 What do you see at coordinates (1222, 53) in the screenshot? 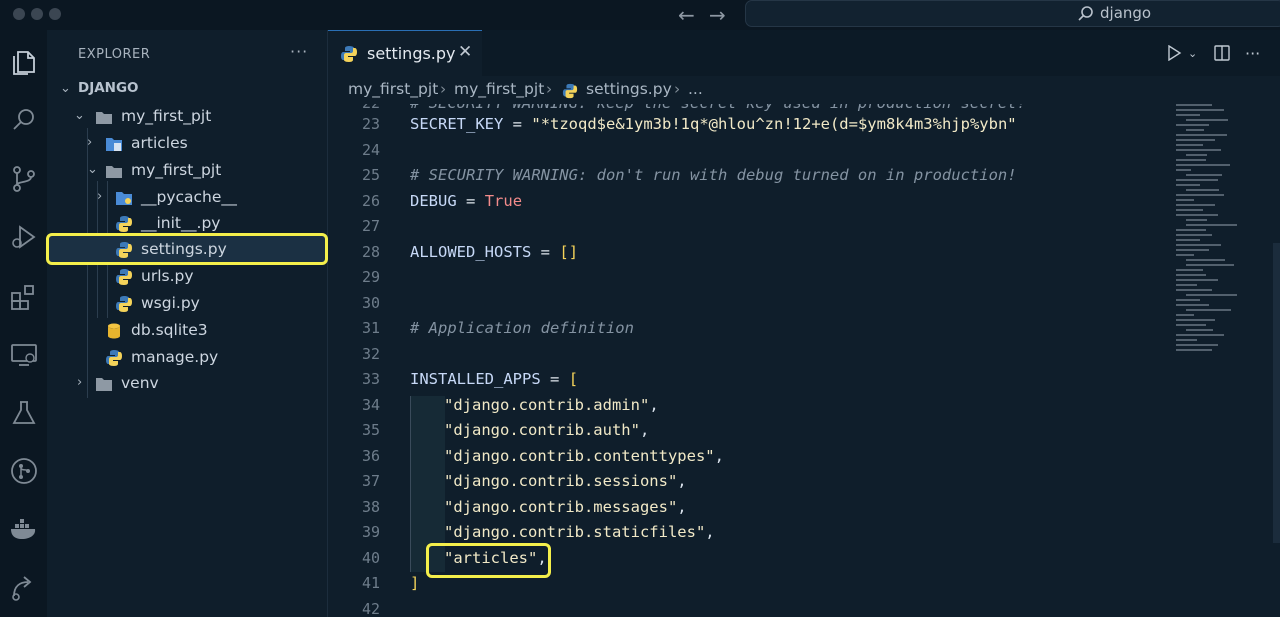
I see `split-editor-icon` at bounding box center [1222, 53].